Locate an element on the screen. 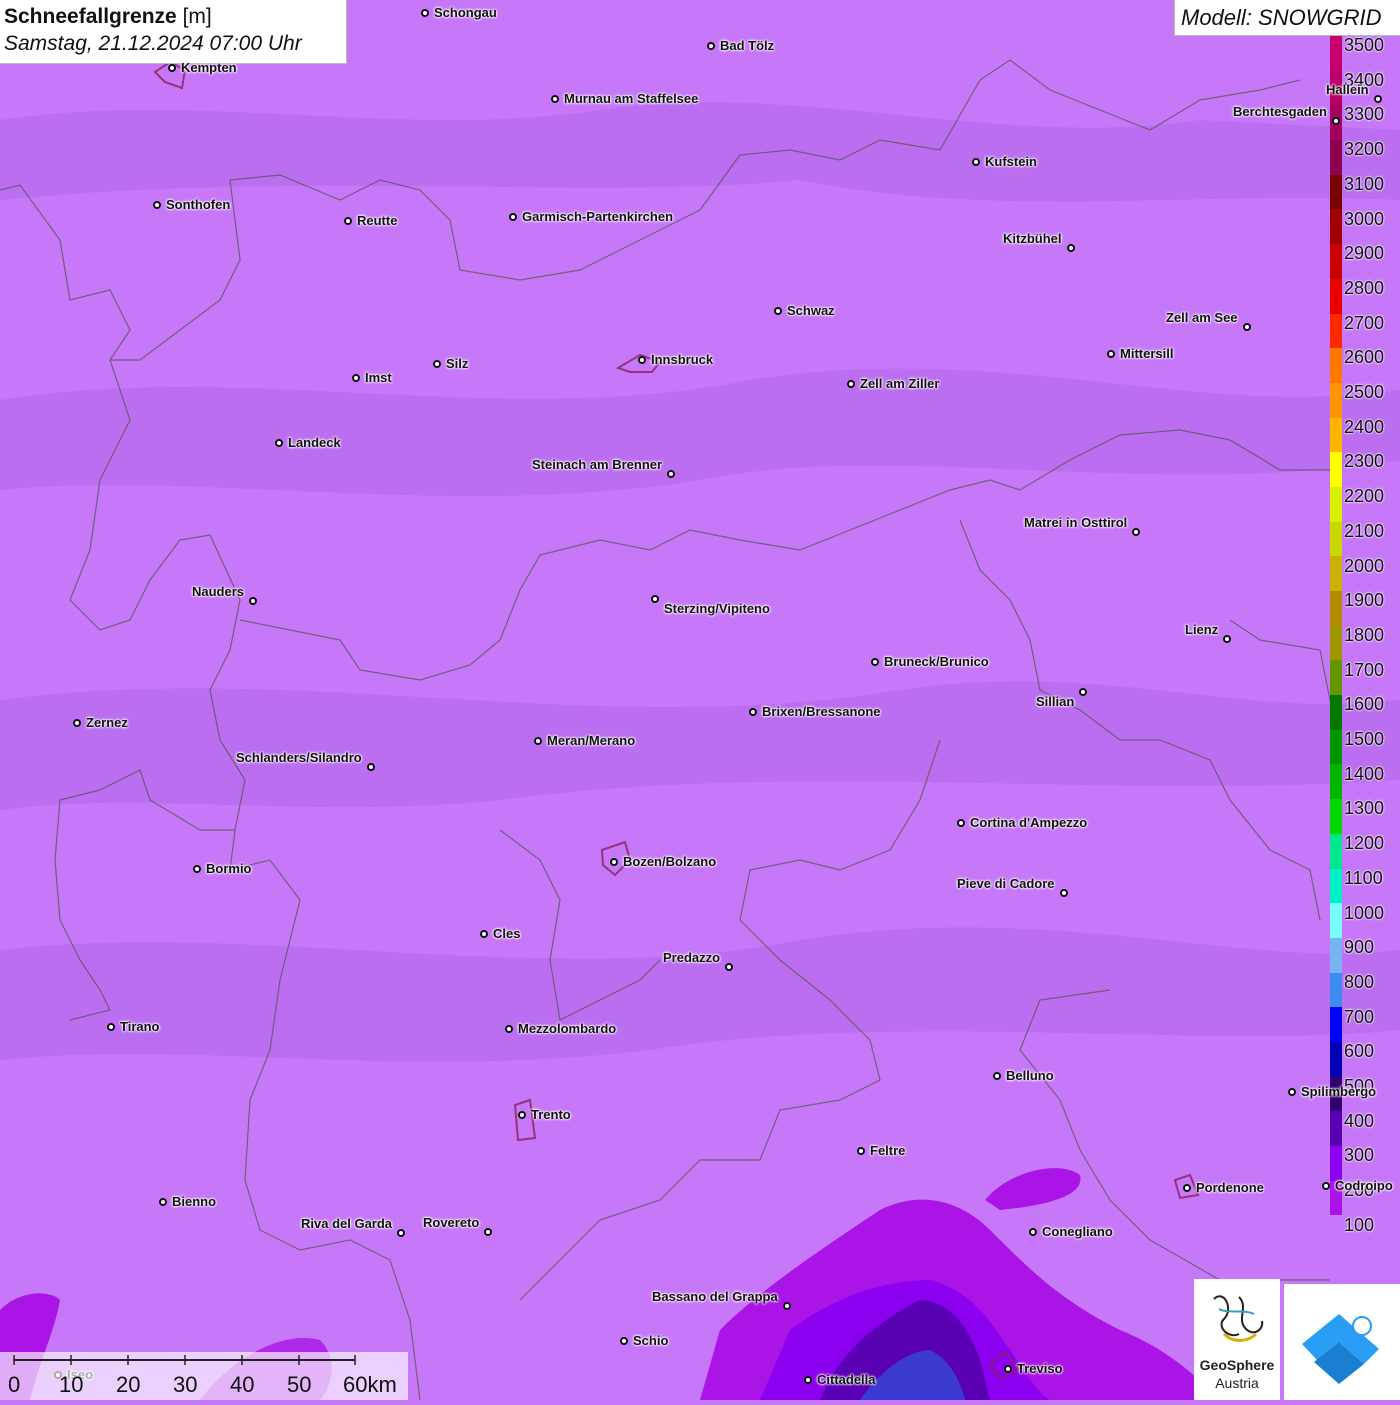 The height and width of the screenshot is (1405, 1400). geosphere-logo: GeoSphere Austria is located at coordinates (1237, 1339).